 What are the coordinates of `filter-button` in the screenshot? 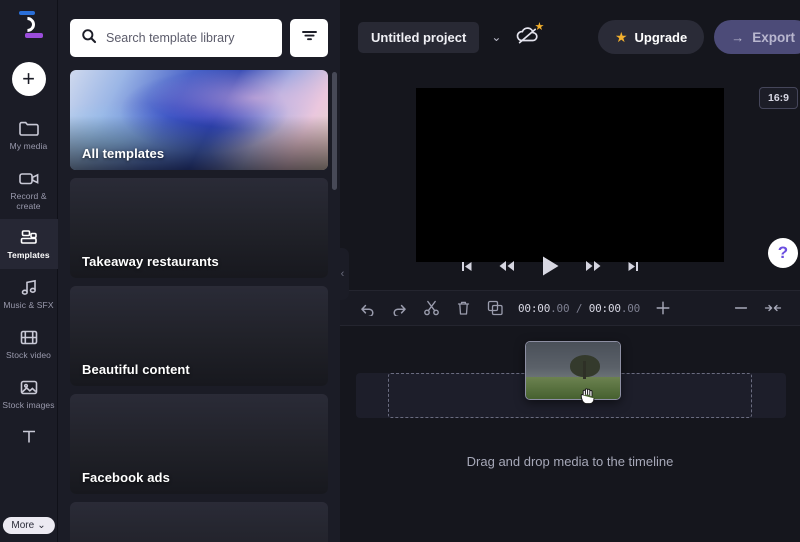 It's located at (309, 38).